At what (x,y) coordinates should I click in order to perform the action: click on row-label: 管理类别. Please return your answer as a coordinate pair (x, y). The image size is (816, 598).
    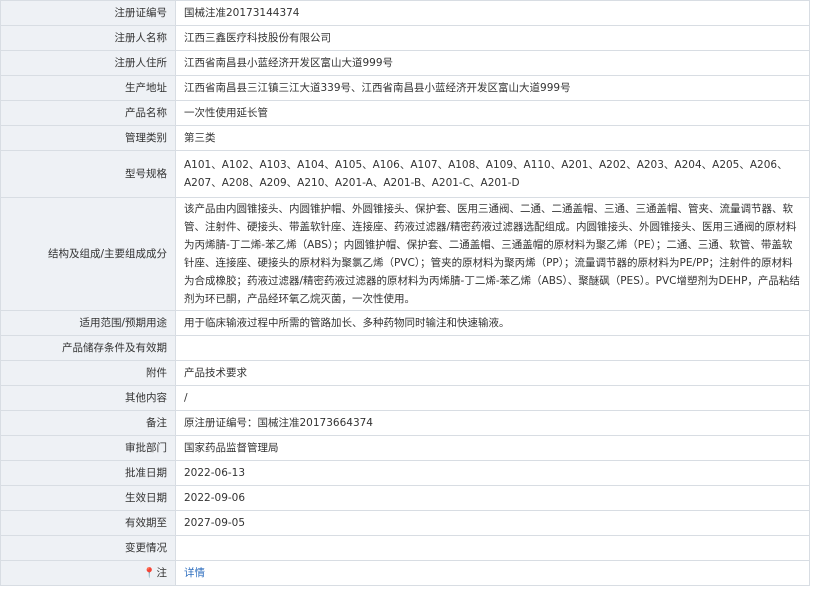
    Looking at the image, I should click on (88, 138).